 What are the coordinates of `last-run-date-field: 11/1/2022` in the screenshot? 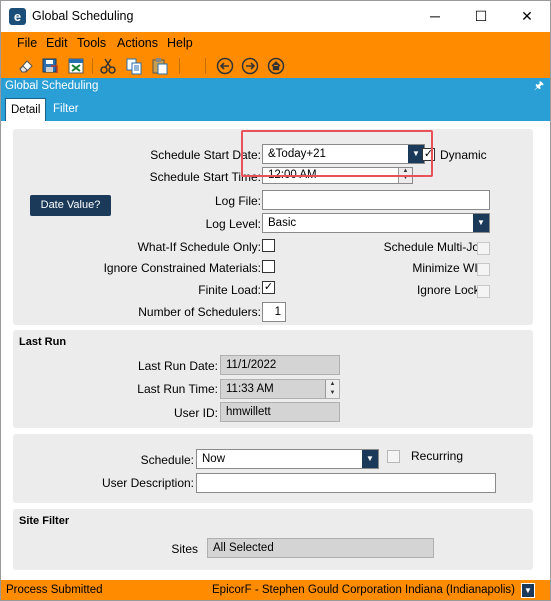 It's located at (280, 365).